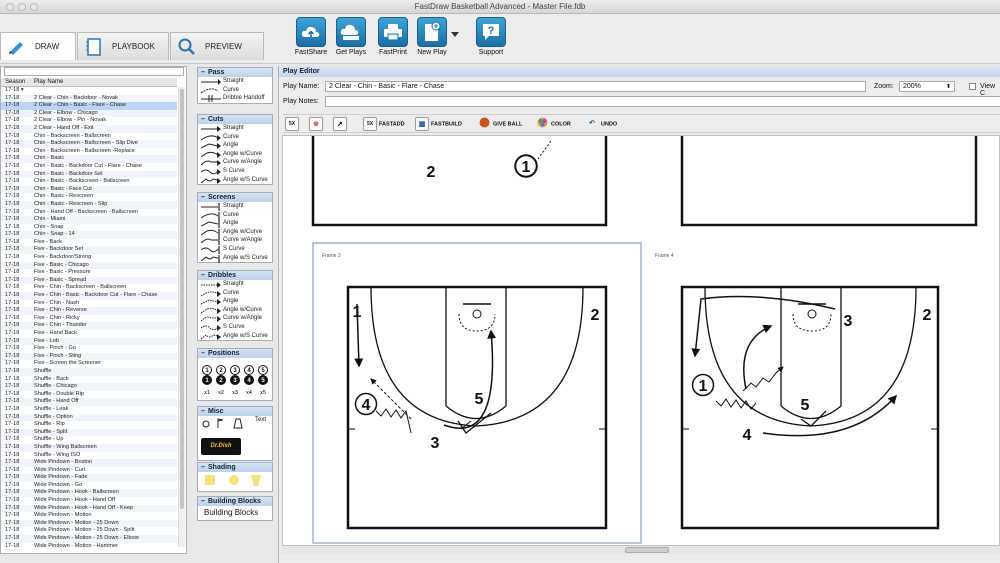 The height and width of the screenshot is (563, 1000). Describe the element at coordinates (89, 243) in the screenshot. I see `play-list-row: 17-18 Five - Back` at that location.